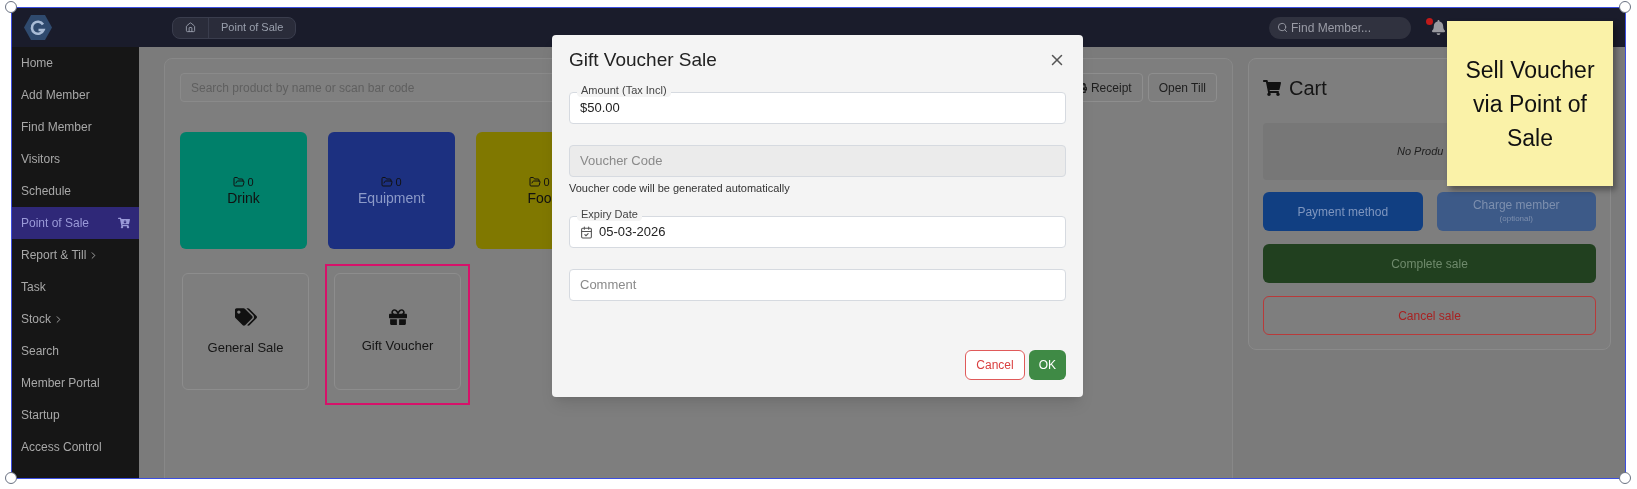 The width and height of the screenshot is (1637, 489). What do you see at coordinates (75, 159) in the screenshot?
I see `sidebar-item: Visitors` at bounding box center [75, 159].